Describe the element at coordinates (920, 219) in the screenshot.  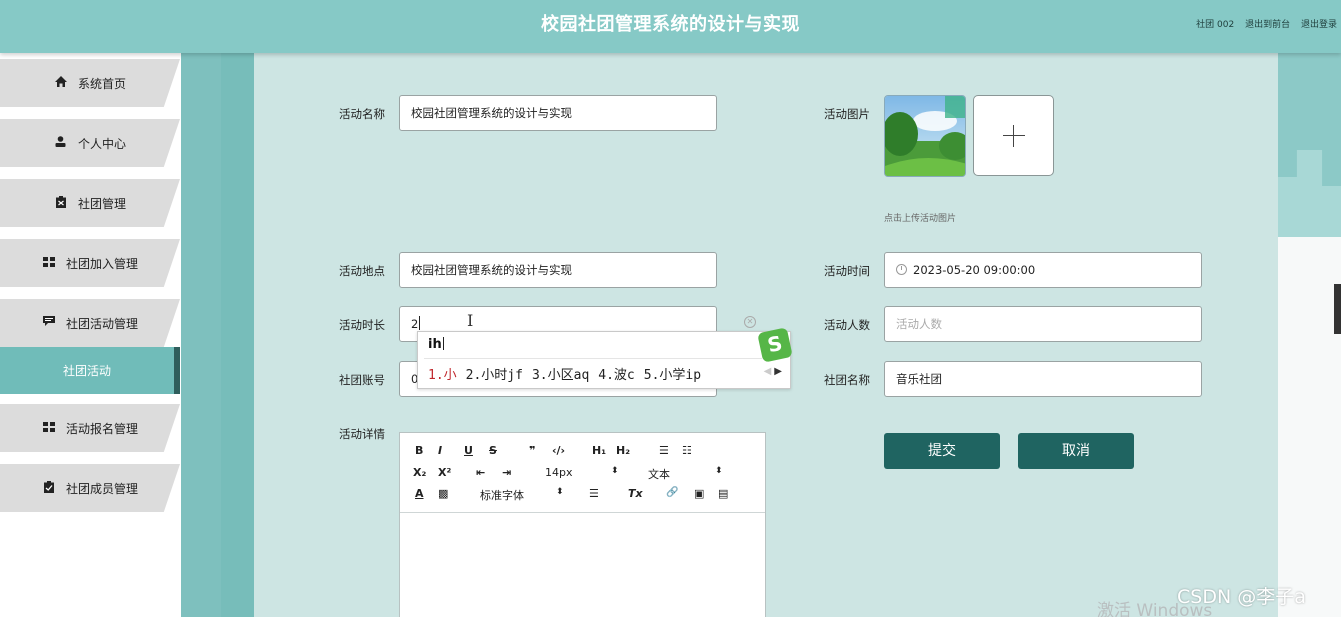
I see `upload-hint-text: 点击上传活动图片` at that location.